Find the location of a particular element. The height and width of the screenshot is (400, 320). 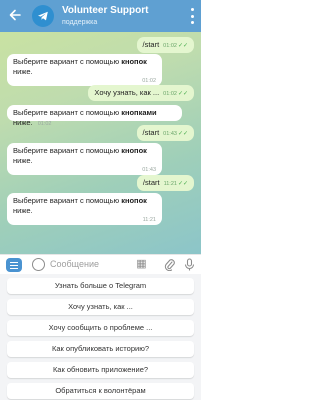

telegram-plane-icon is located at coordinates (43, 16).